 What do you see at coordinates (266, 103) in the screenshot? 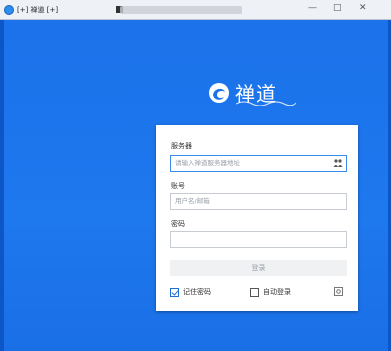
I see `logo-wave-decoration` at bounding box center [266, 103].